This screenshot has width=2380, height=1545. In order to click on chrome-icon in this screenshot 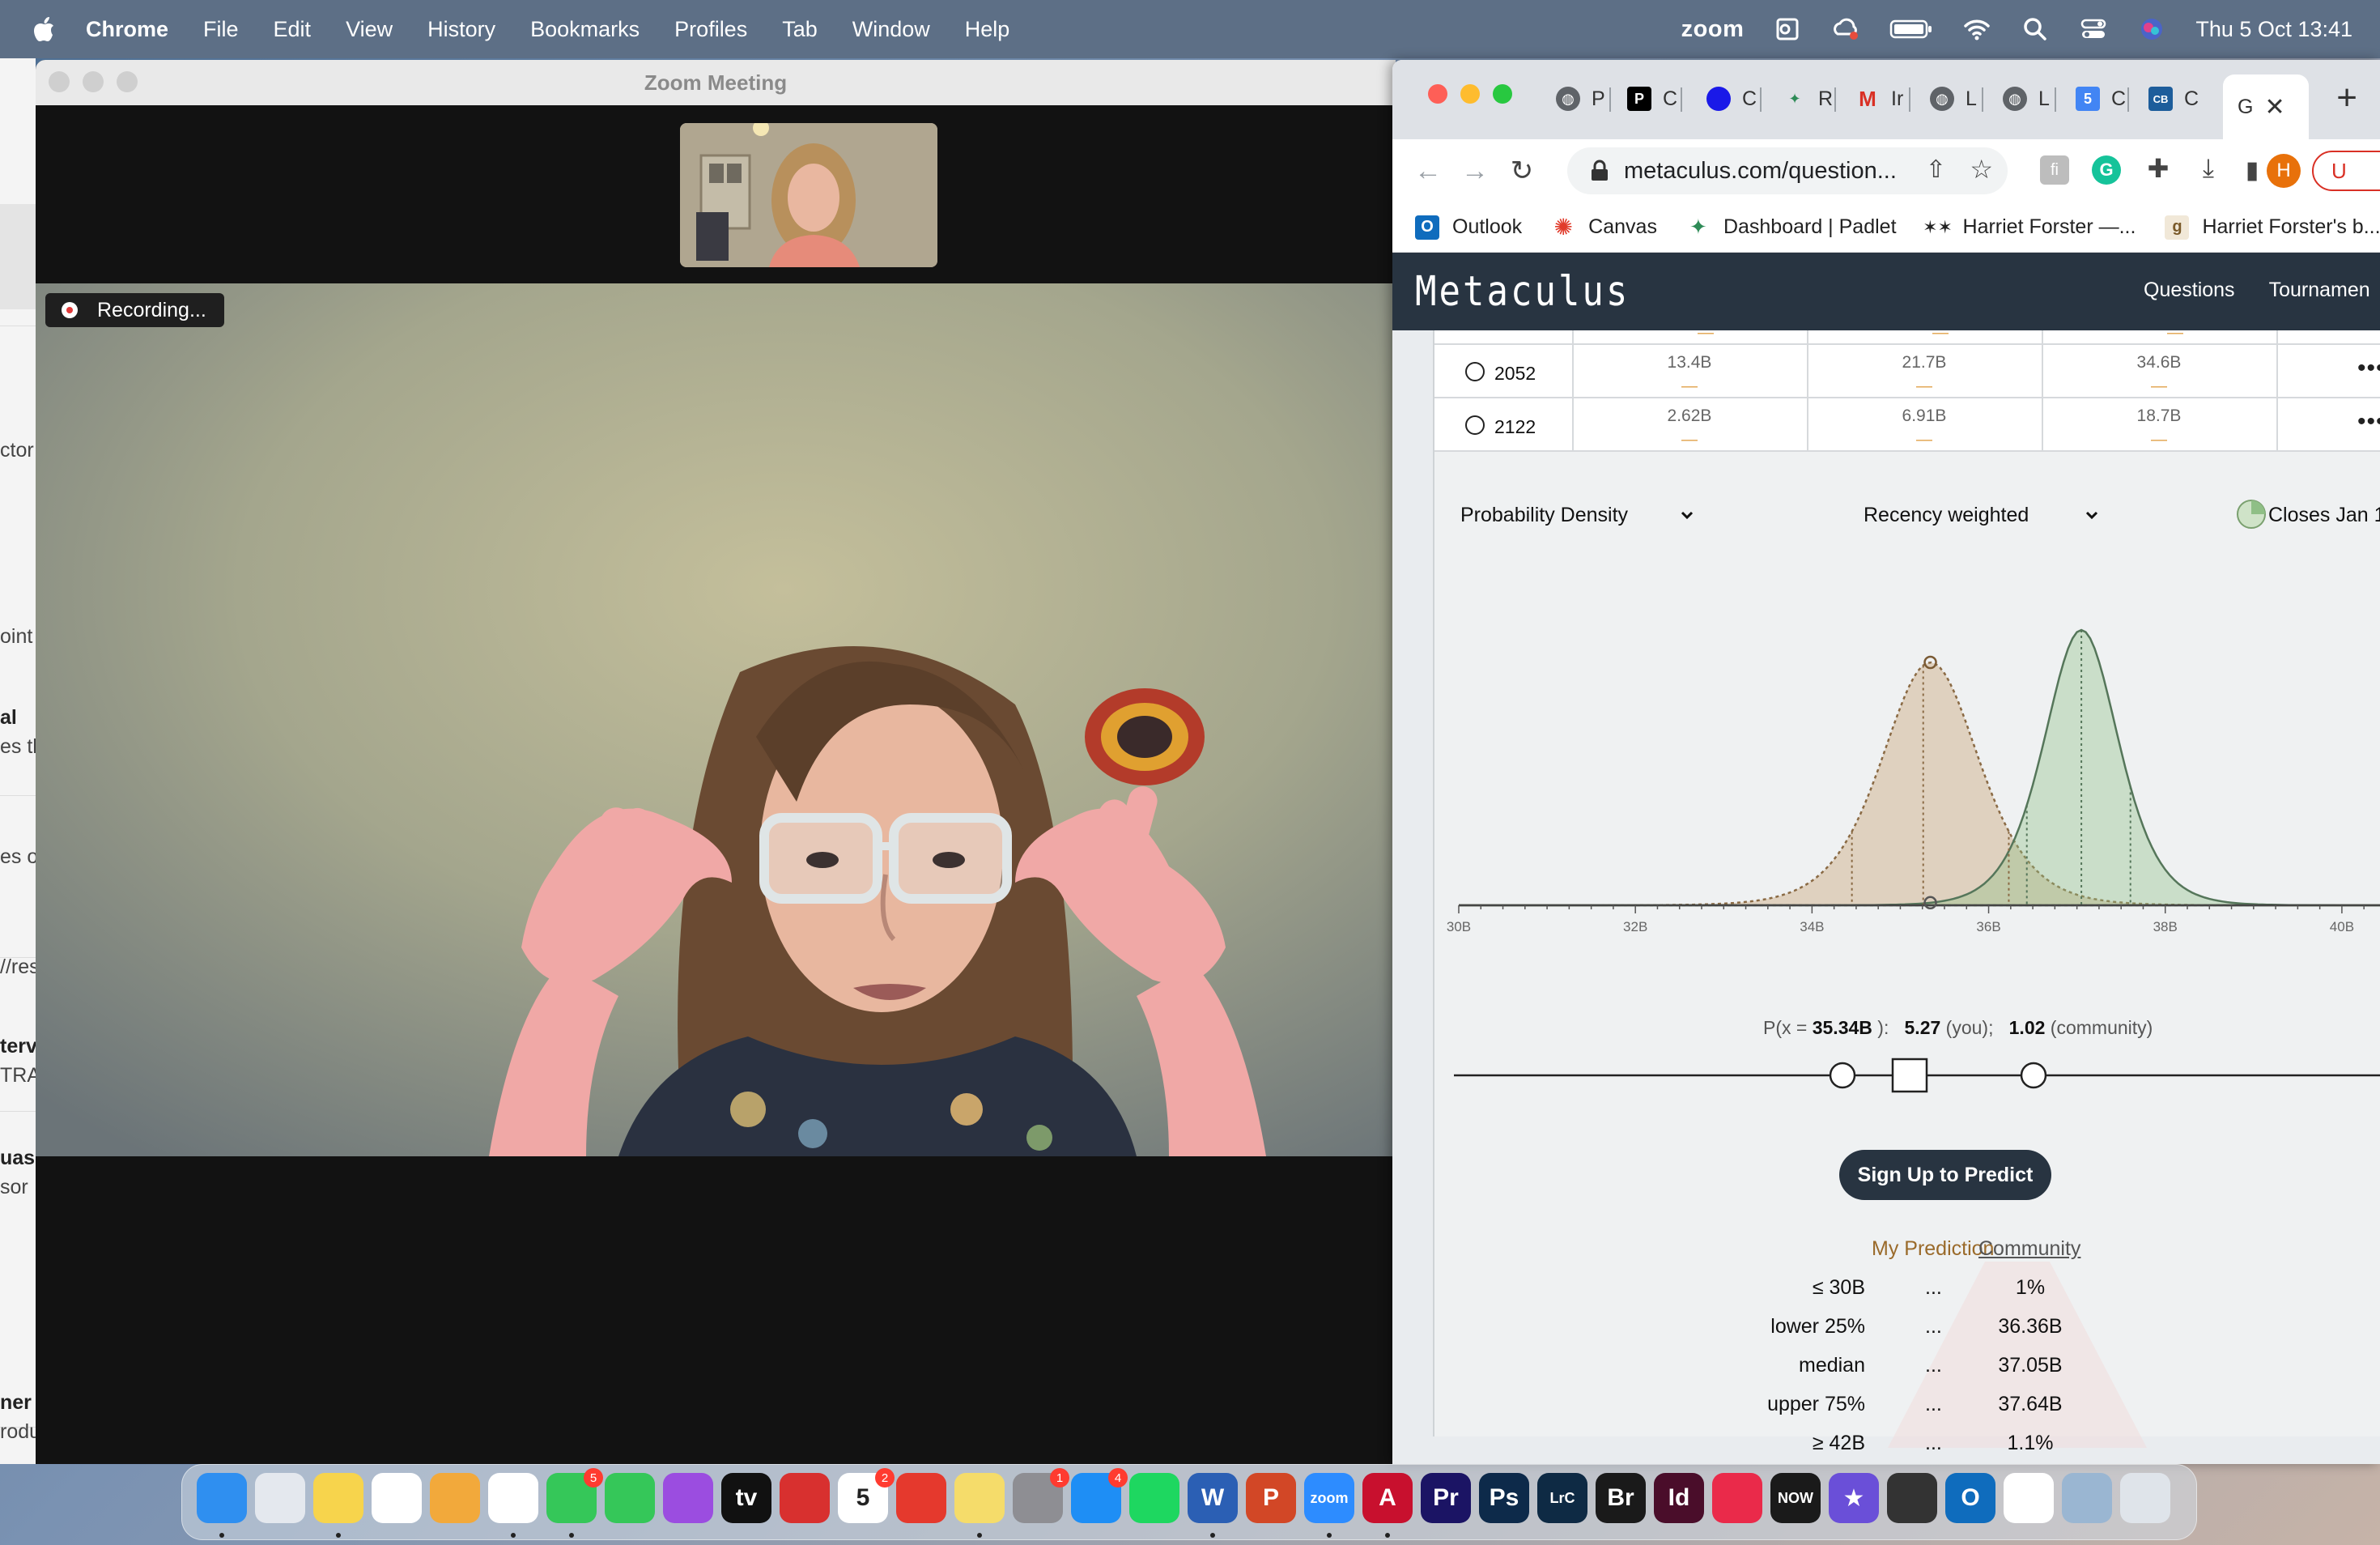, I will do `click(513, 1498)`.